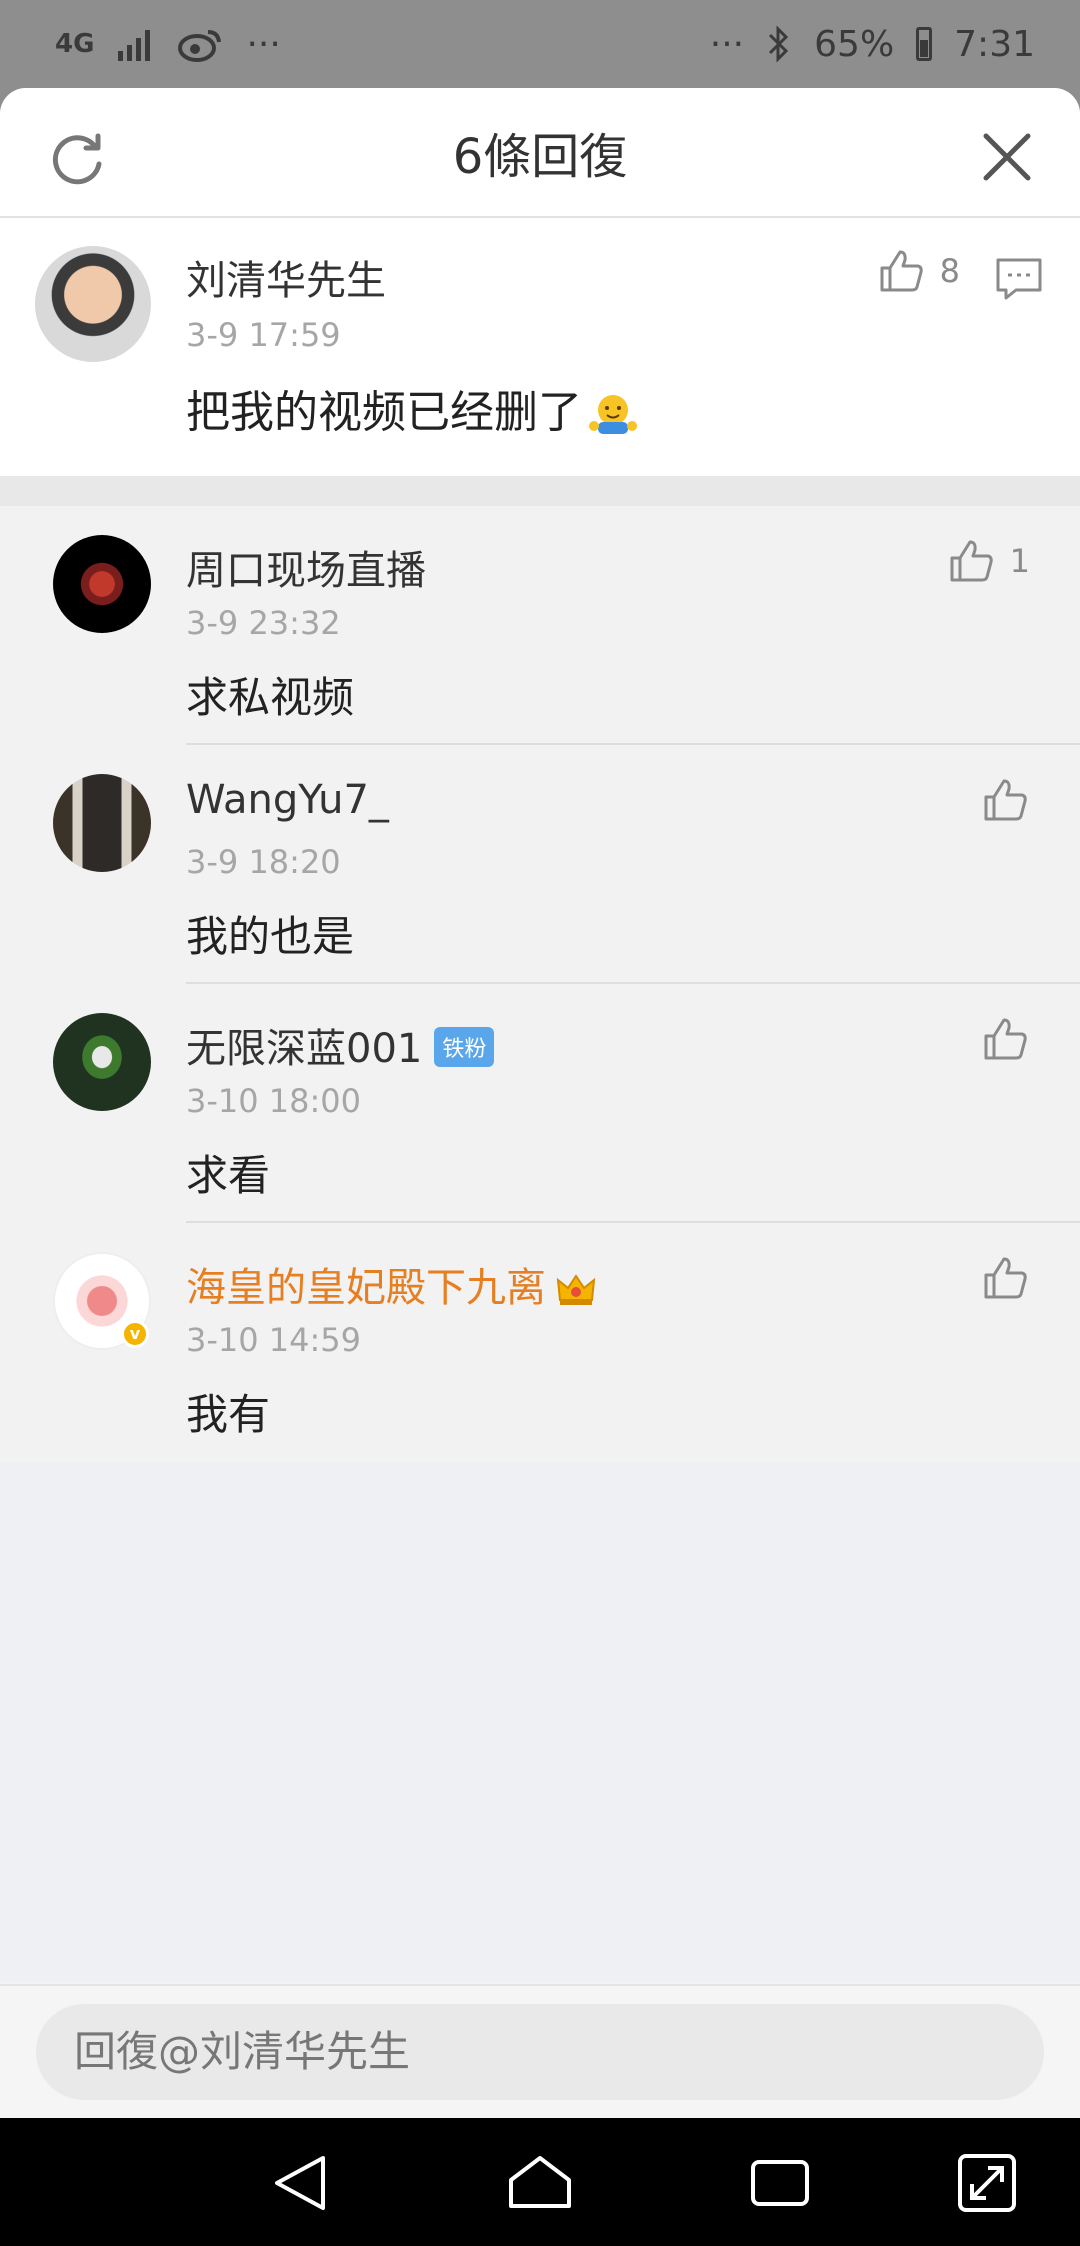 The image size is (1080, 2246). I want to click on reply-time: 3-9 18:20, so click(263, 862).